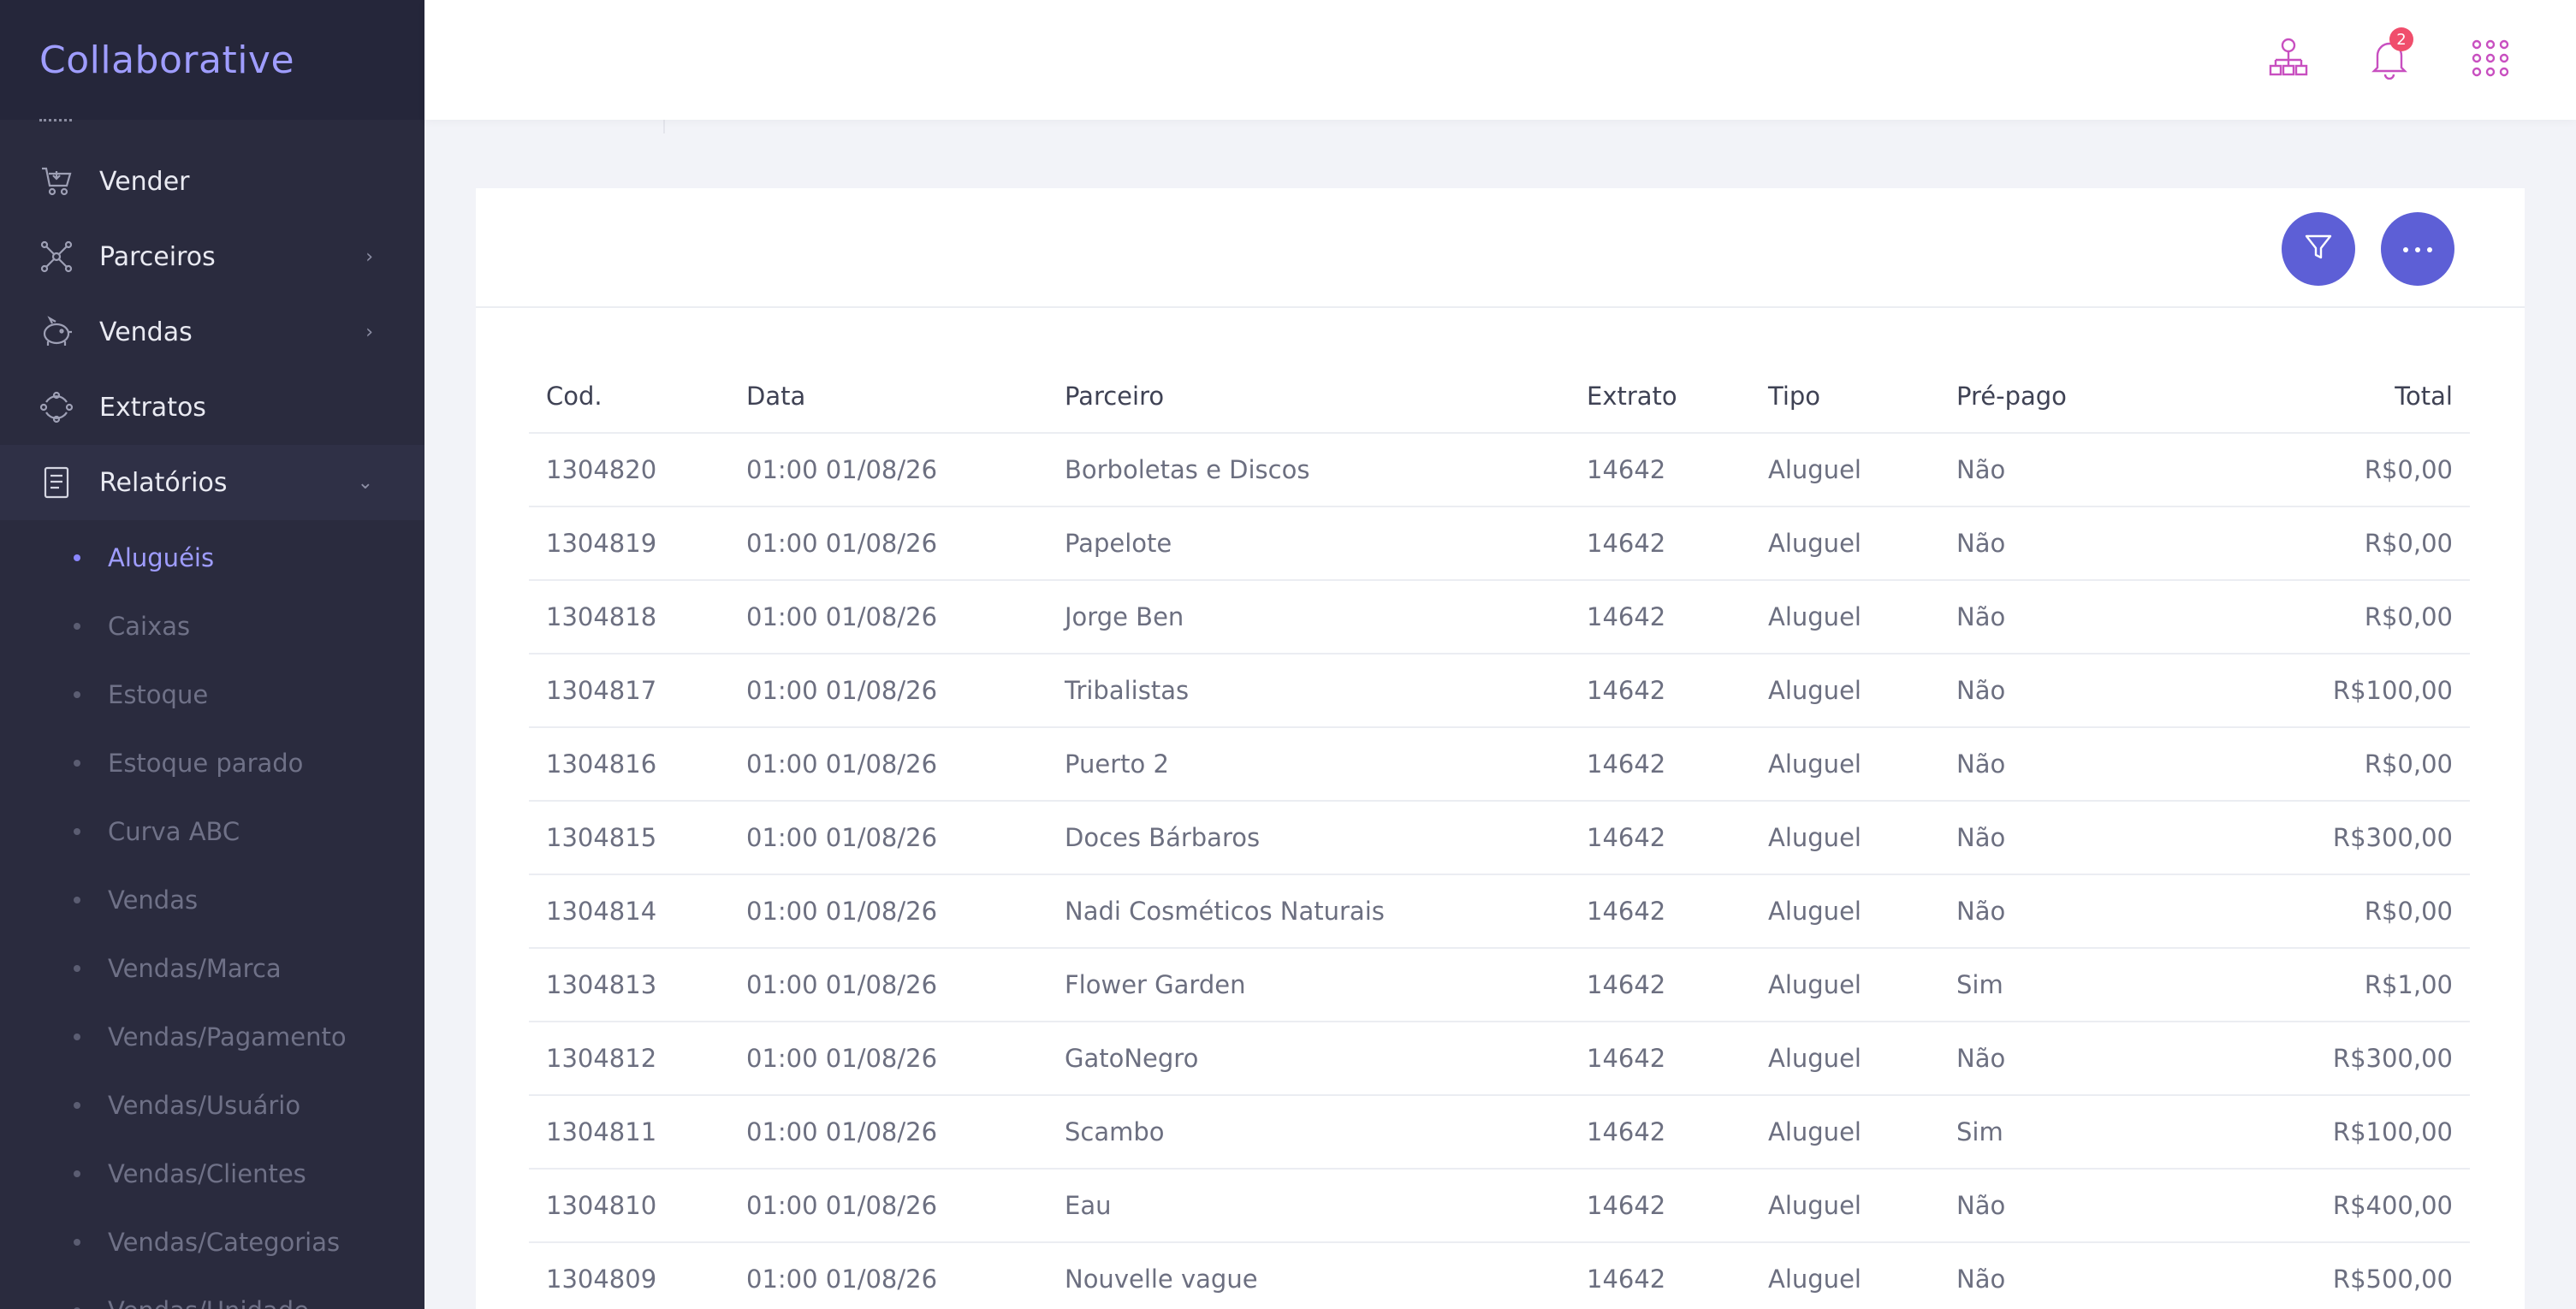  I want to click on sidebar-item-label: Extratos, so click(152, 407).